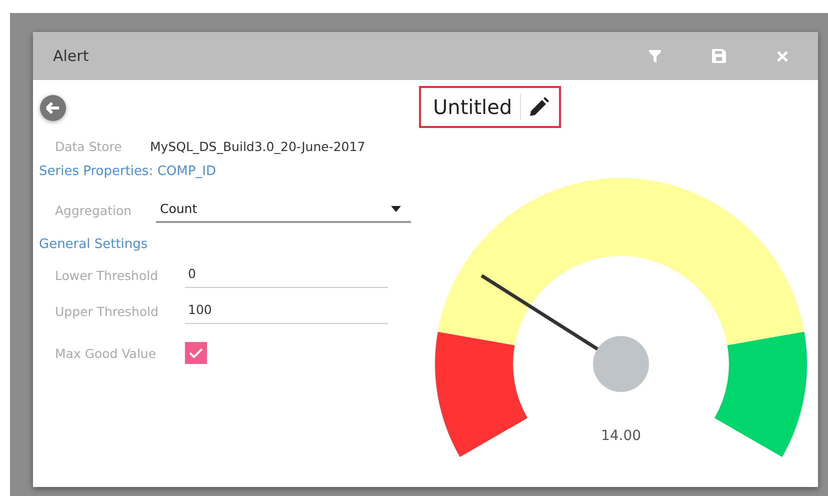 The height and width of the screenshot is (496, 828). I want to click on checkbox, so click(196, 353).